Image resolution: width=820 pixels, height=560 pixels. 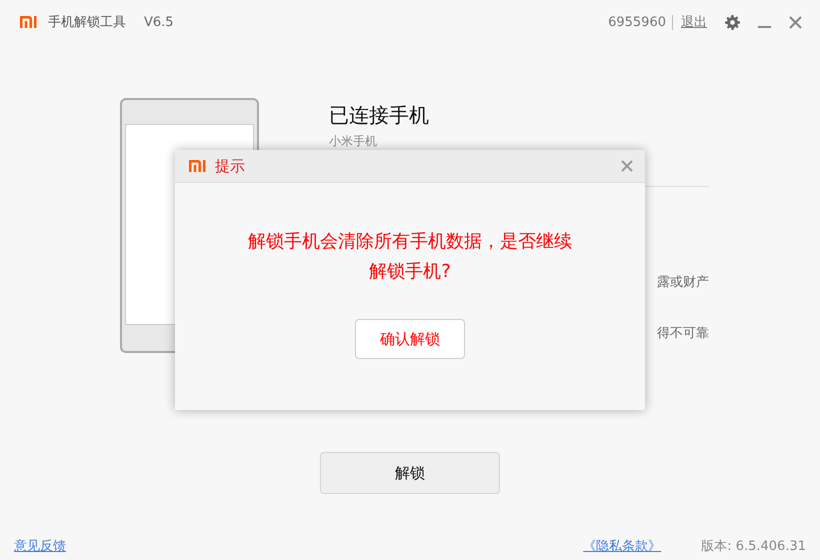 I want to click on app-title: 手机解锁工具, so click(x=87, y=22).